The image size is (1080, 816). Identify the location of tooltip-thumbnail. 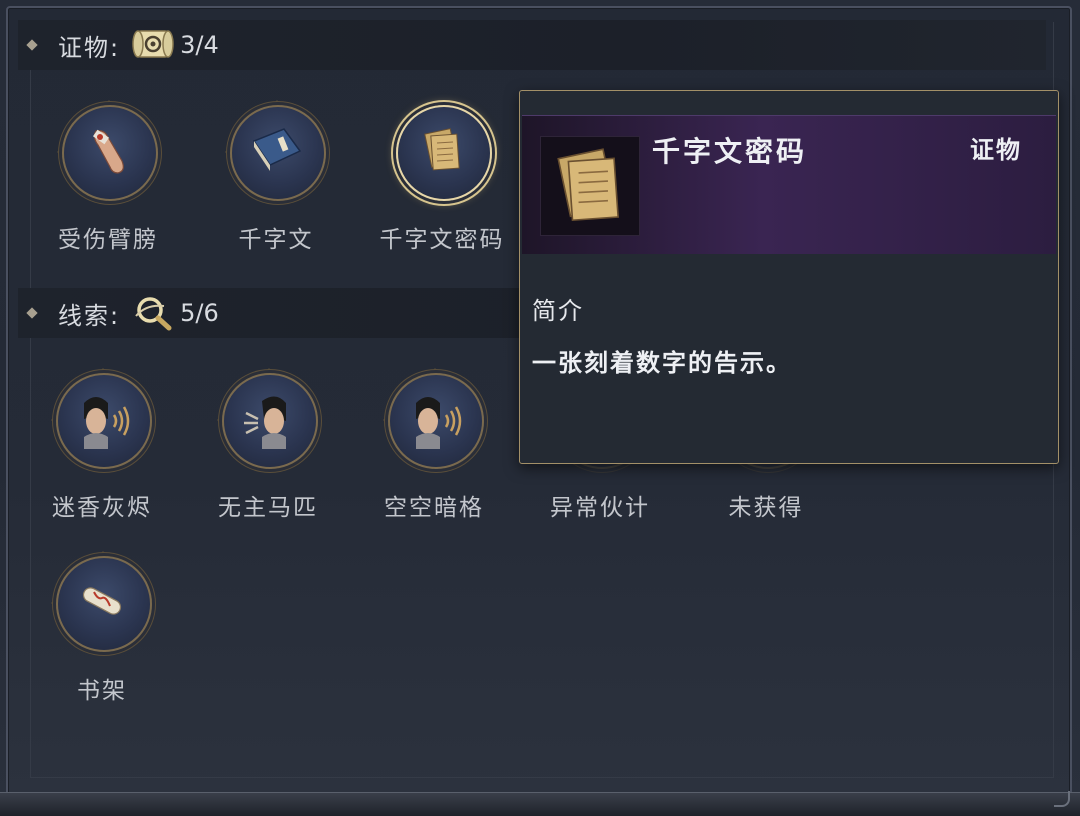
(590, 186).